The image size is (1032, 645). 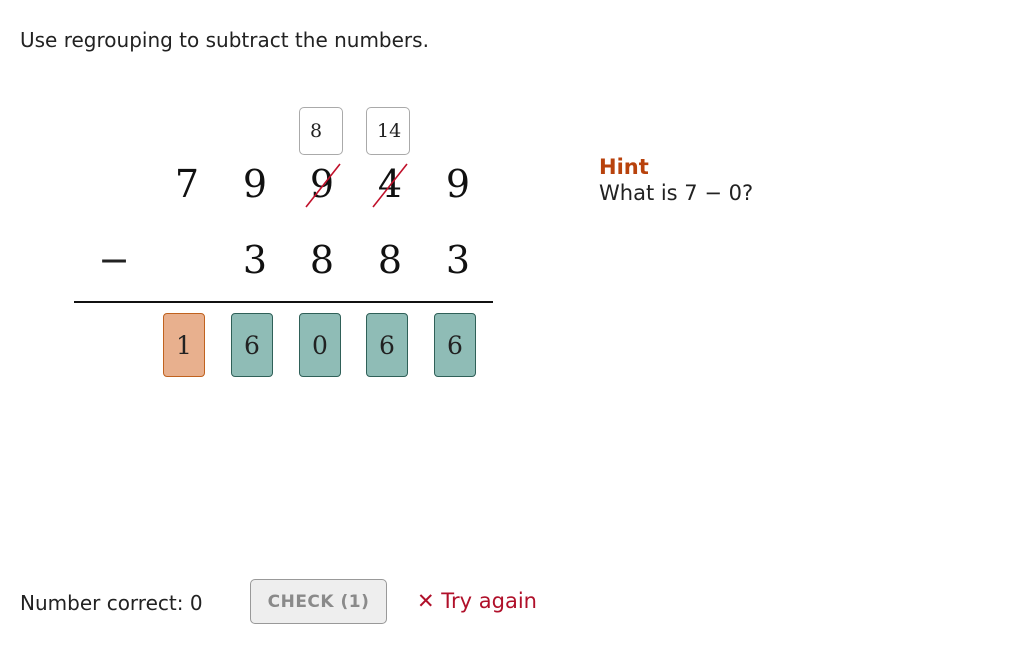 I want to click on minus-sign: −, so click(x=114, y=260).